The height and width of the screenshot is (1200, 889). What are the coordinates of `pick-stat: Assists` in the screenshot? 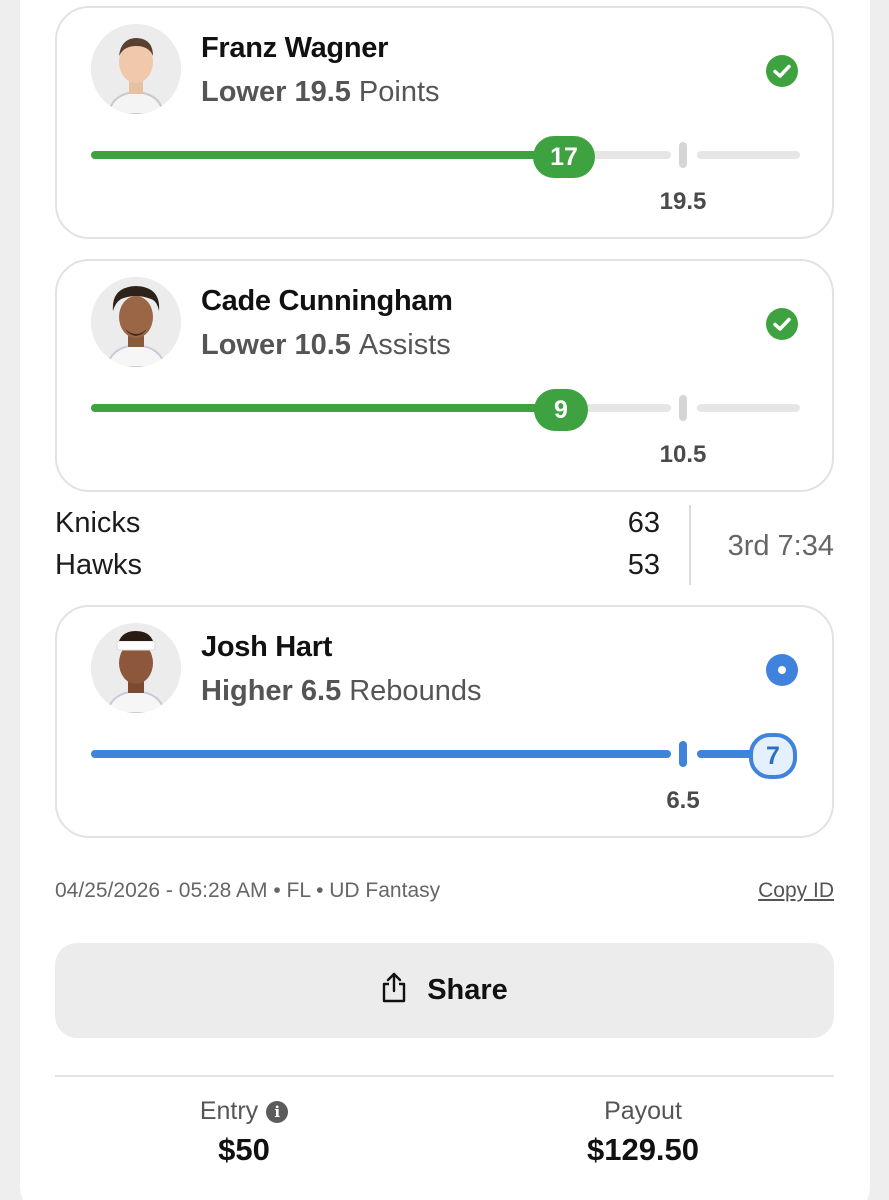 It's located at (404, 345).